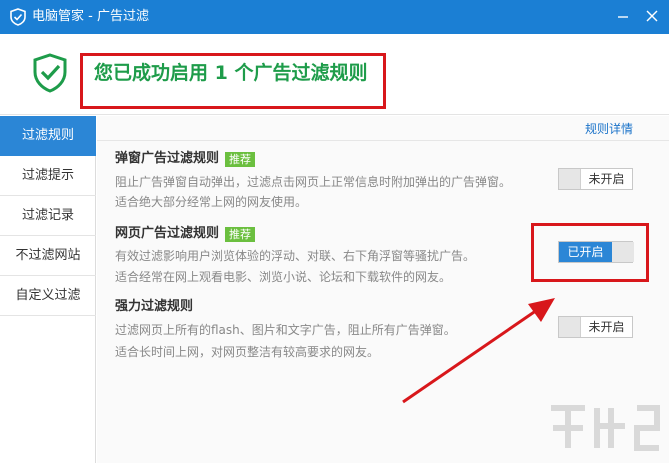  What do you see at coordinates (313, 182) in the screenshot?
I see `rule-desc-popup: 阻止广告弹窗自动弹出，过滤点击网页上正常信息时附加弹出的广告弹窗。` at bounding box center [313, 182].